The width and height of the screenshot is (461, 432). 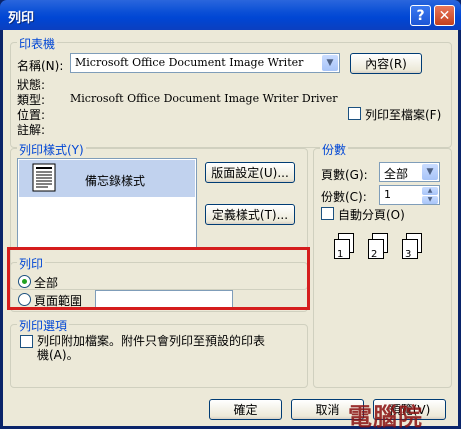 What do you see at coordinates (420, 15) in the screenshot?
I see `help-button: ?` at bounding box center [420, 15].